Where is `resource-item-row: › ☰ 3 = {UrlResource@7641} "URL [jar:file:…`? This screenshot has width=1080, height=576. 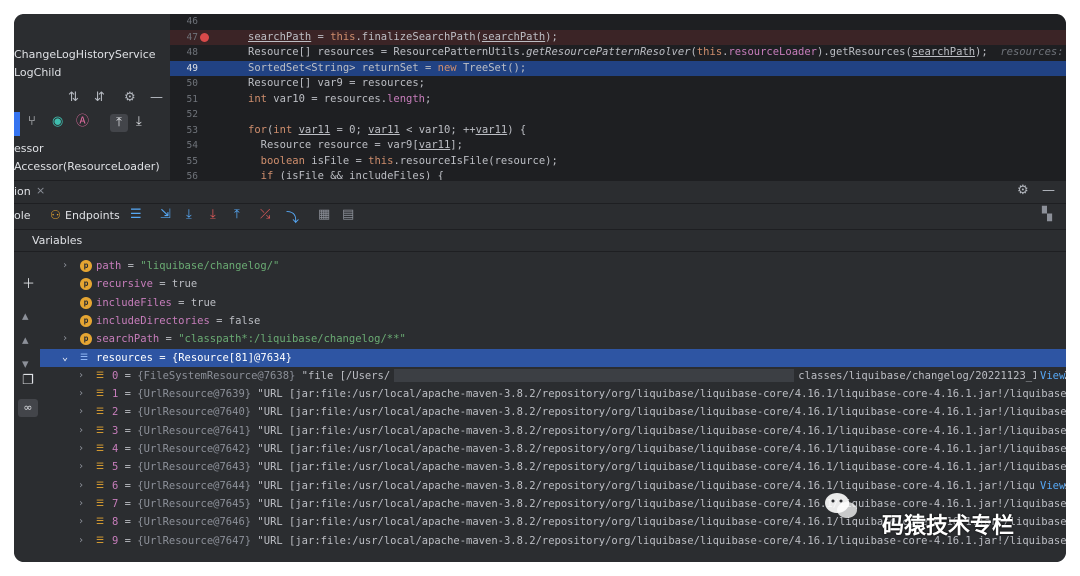
resource-item-row: › ☰ 3 = {UrlResource@7641} "URL [jar:file:… is located at coordinates (553, 431).